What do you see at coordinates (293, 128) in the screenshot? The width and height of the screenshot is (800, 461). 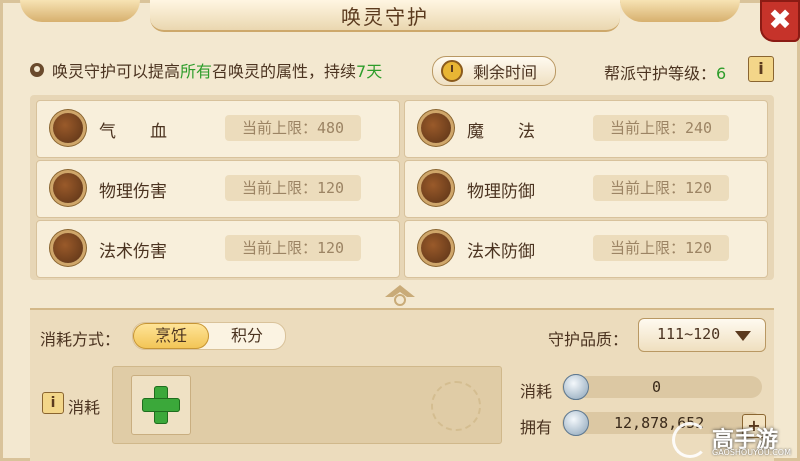 I see `attr-limit: 当前上限：480` at bounding box center [293, 128].